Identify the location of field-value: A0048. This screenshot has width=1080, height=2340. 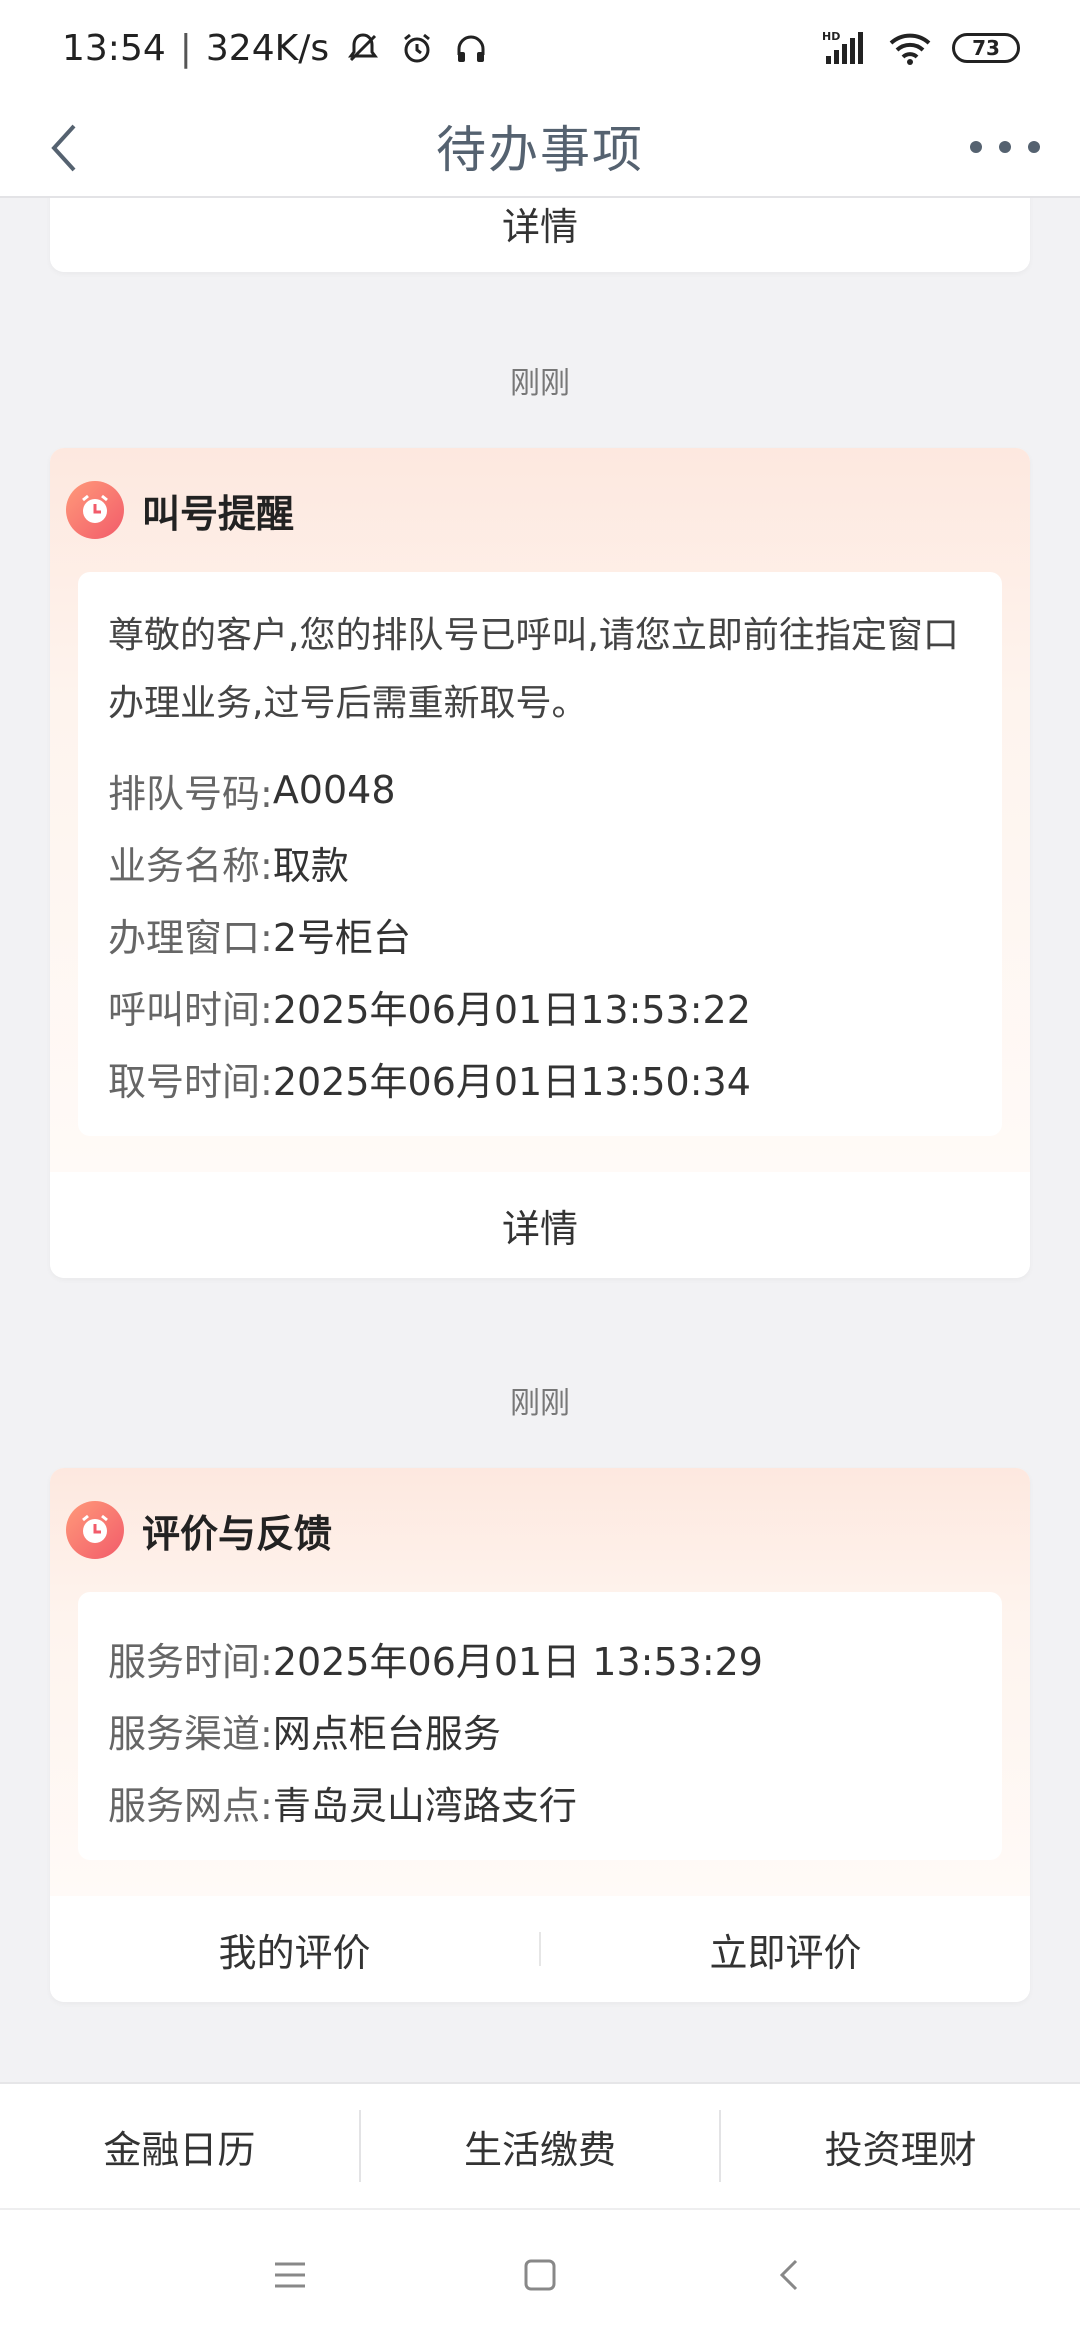
(334, 790).